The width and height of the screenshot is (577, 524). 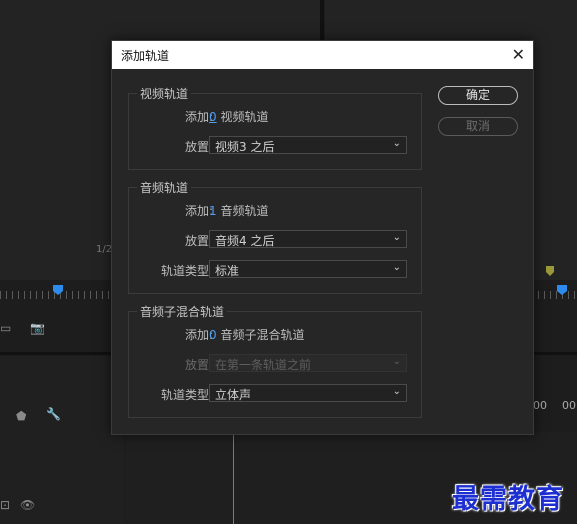 What do you see at coordinates (244, 117) in the screenshot?
I see `video-add-suffix: 视频轨道` at bounding box center [244, 117].